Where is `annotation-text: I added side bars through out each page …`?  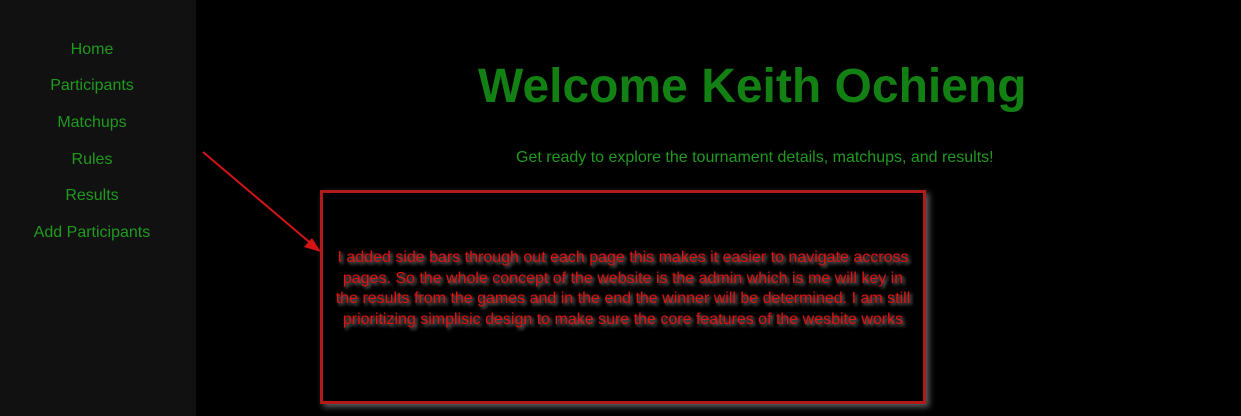
annotation-text: I added side bars through out each page … is located at coordinates (623, 288).